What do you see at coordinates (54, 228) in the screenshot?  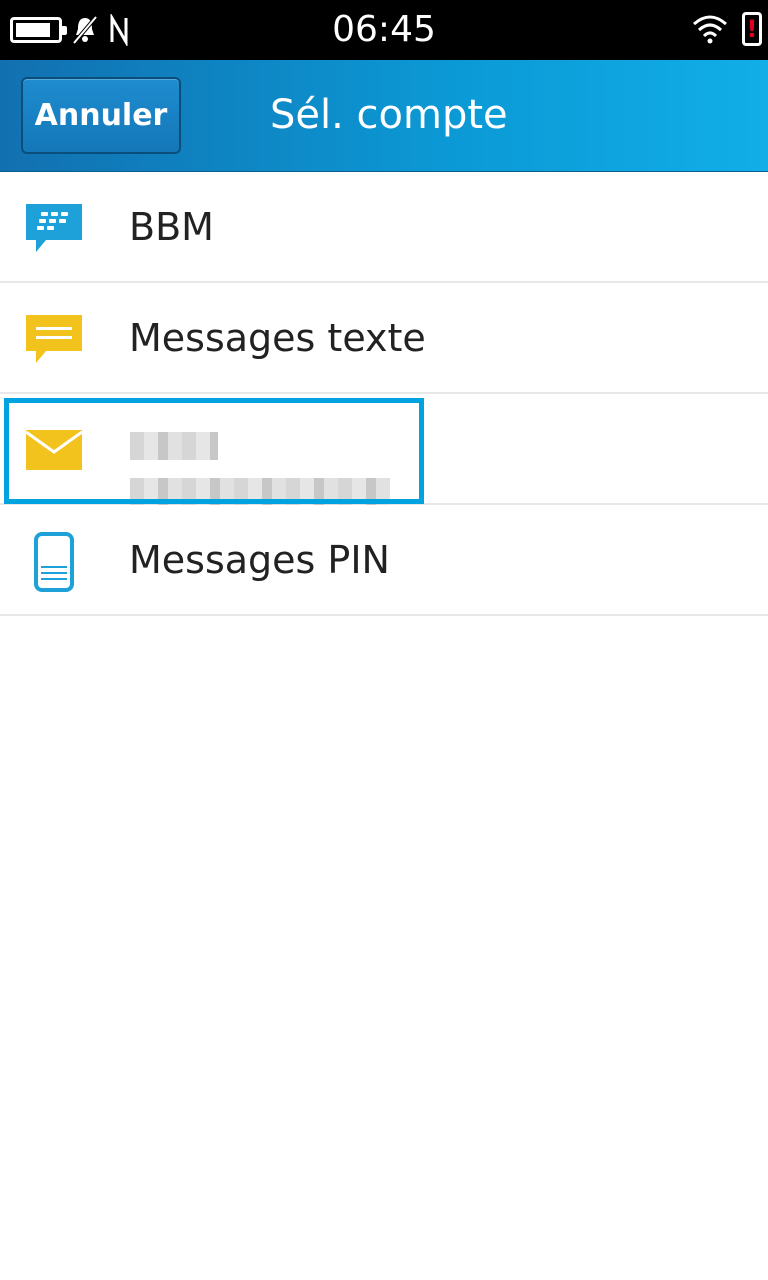 I see `bbm-icon` at bounding box center [54, 228].